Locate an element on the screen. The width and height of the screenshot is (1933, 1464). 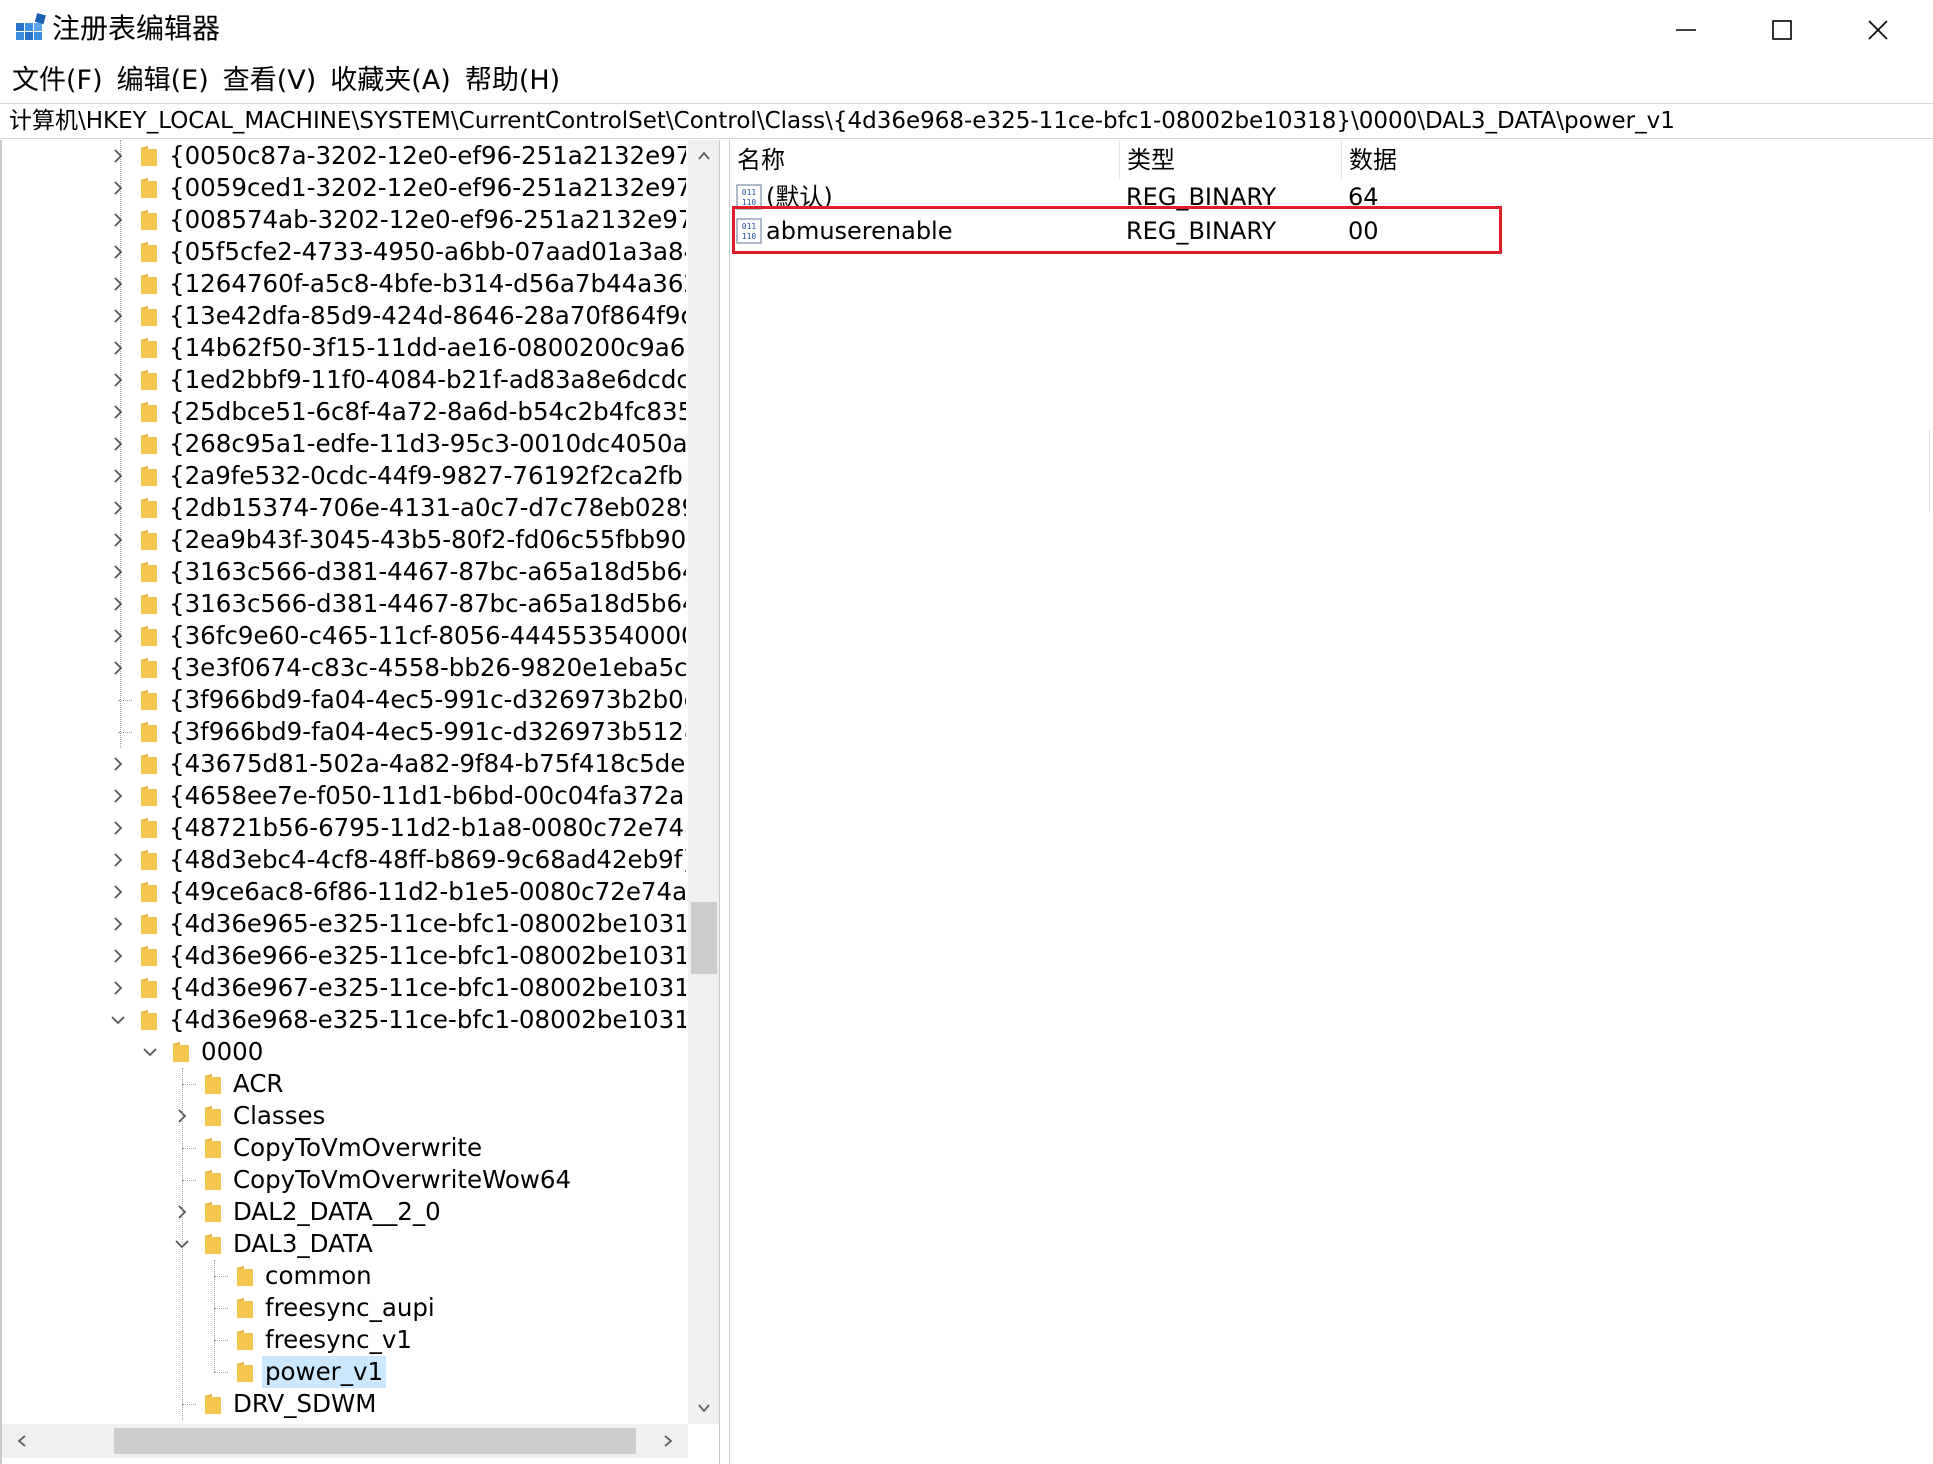
tree-item: {0050c87a-3202-12e0-ef96-251a2132e976} is located at coordinates (344, 156).